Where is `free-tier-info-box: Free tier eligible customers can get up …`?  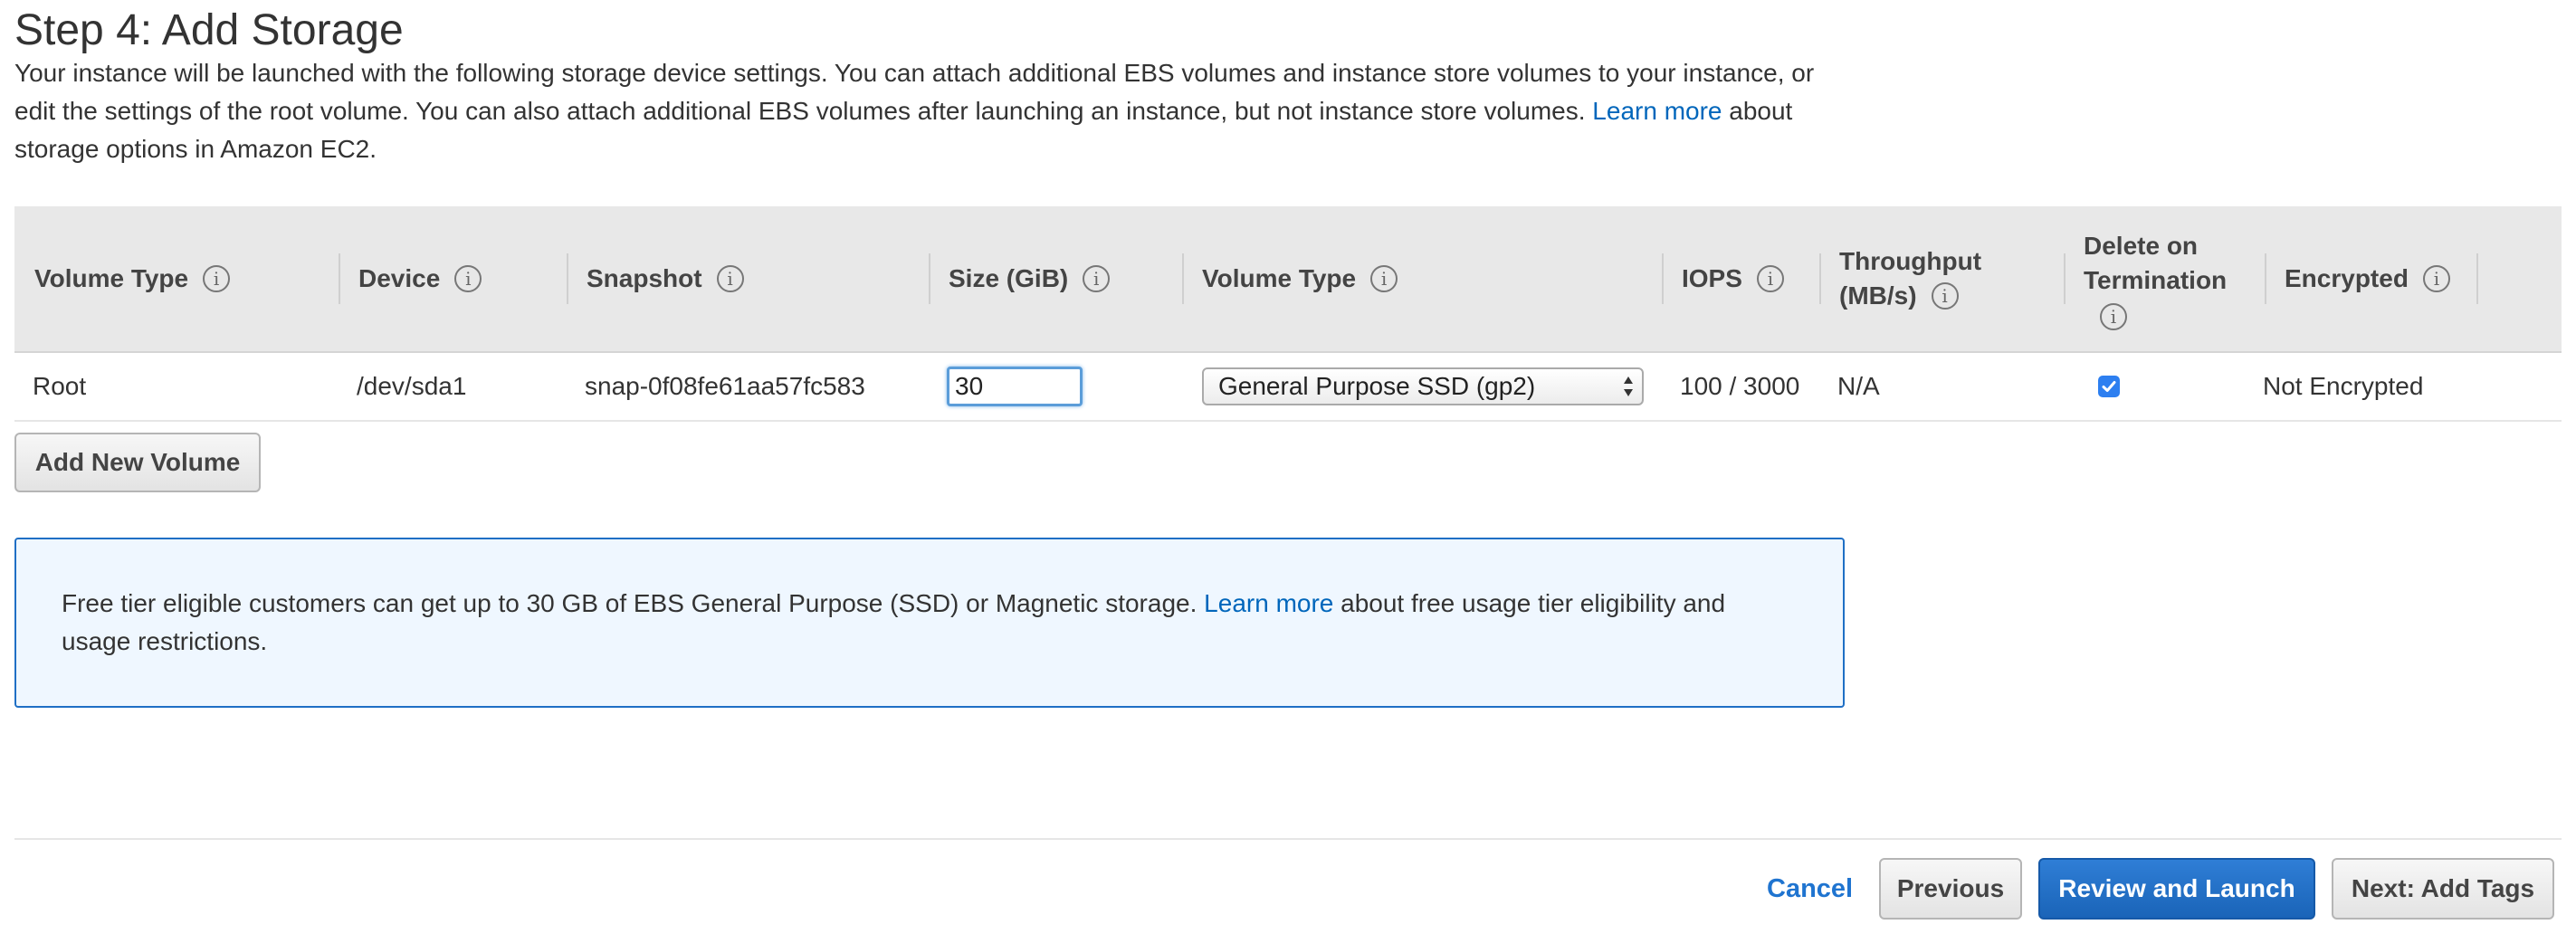 free-tier-info-box: Free tier eligible customers can get up … is located at coordinates (930, 623).